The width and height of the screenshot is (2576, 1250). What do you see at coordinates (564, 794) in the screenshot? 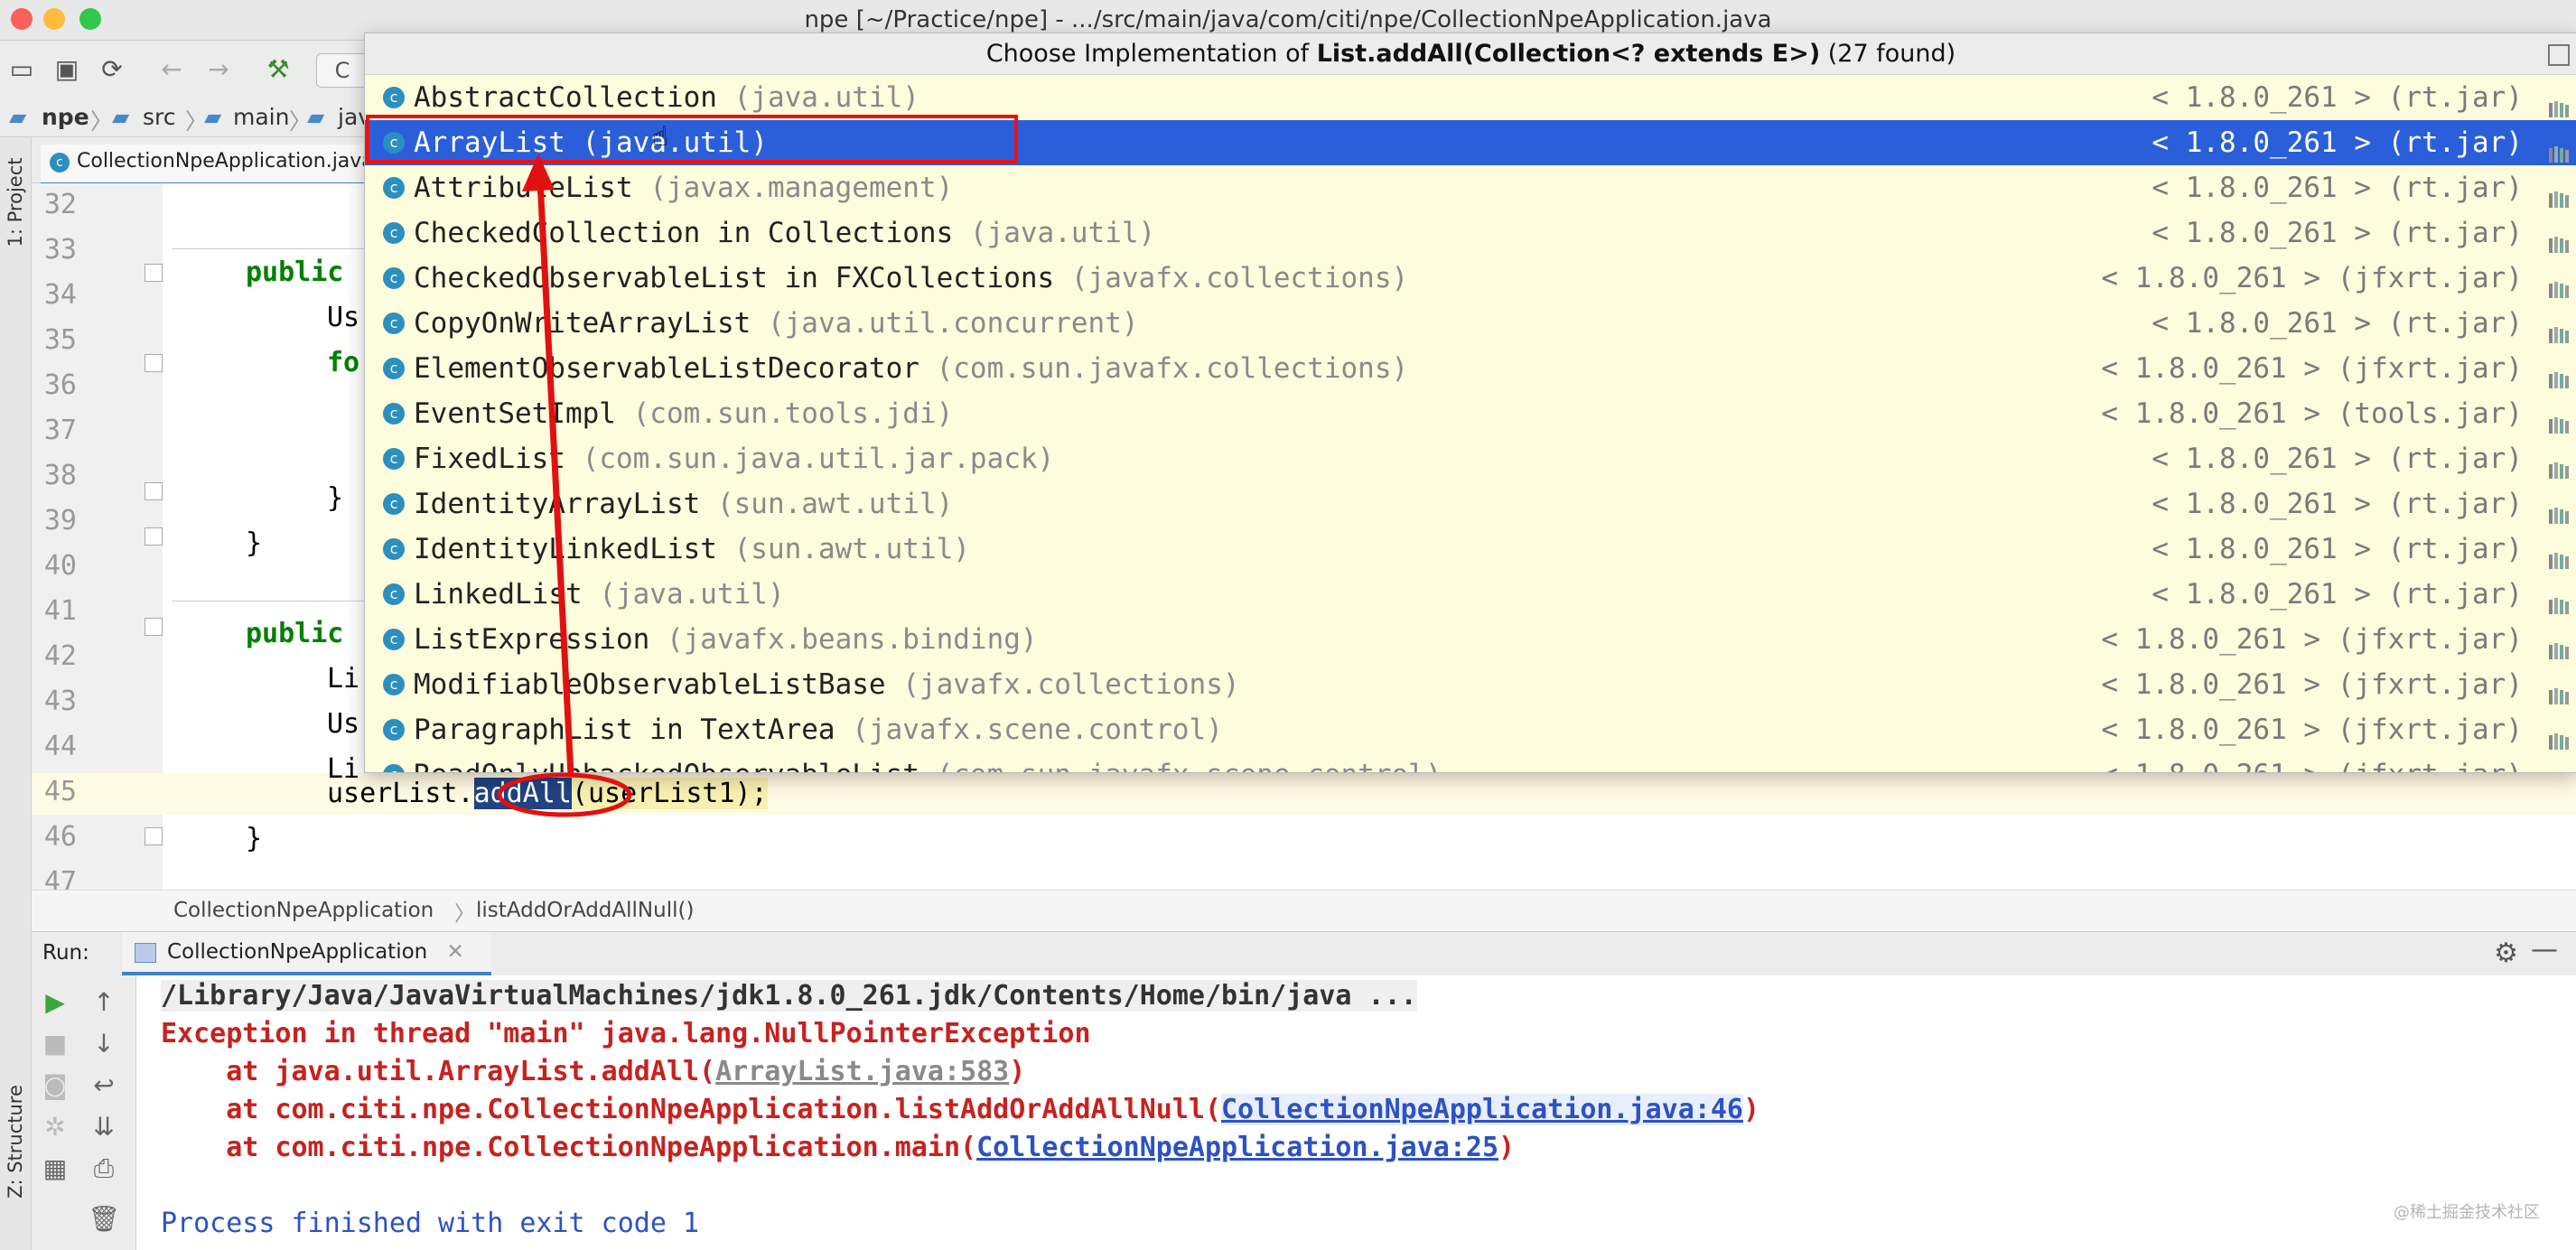
I see `annotation-ellipse` at bounding box center [564, 794].